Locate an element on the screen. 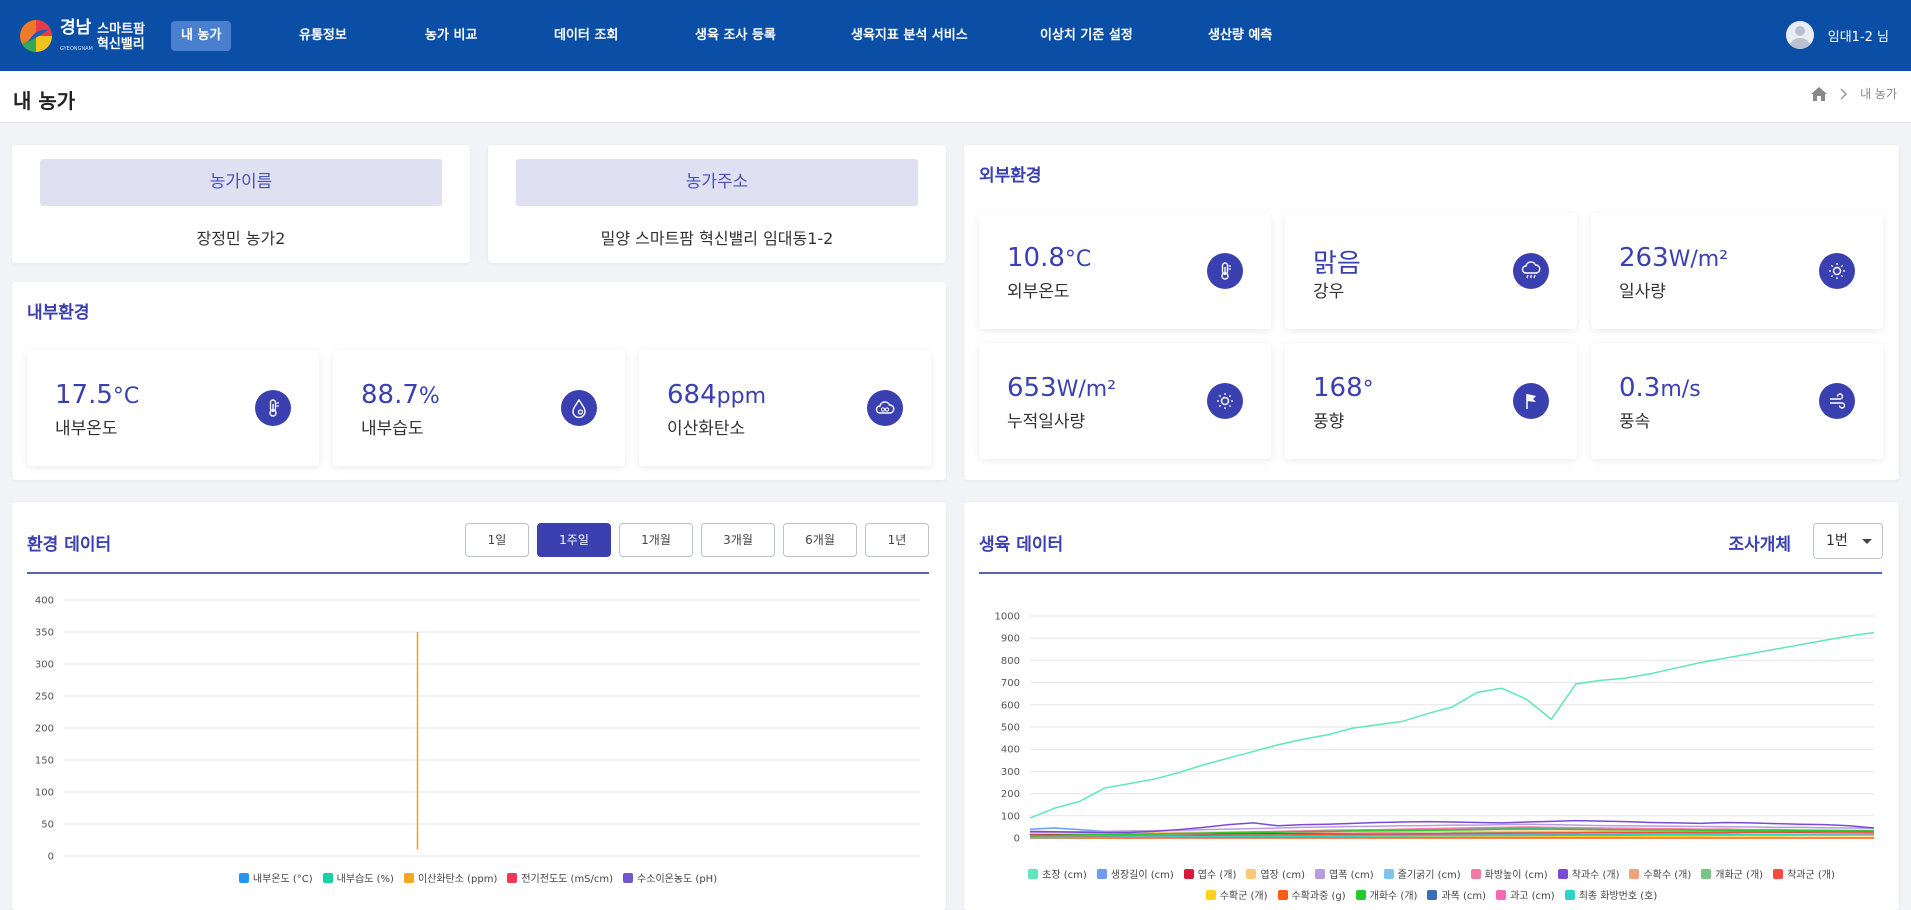 This screenshot has width=1911, height=910. growth-line-chart: 0 100 200 300 400 500 600 700 800 900 1000 is located at coordinates (1431, 722).